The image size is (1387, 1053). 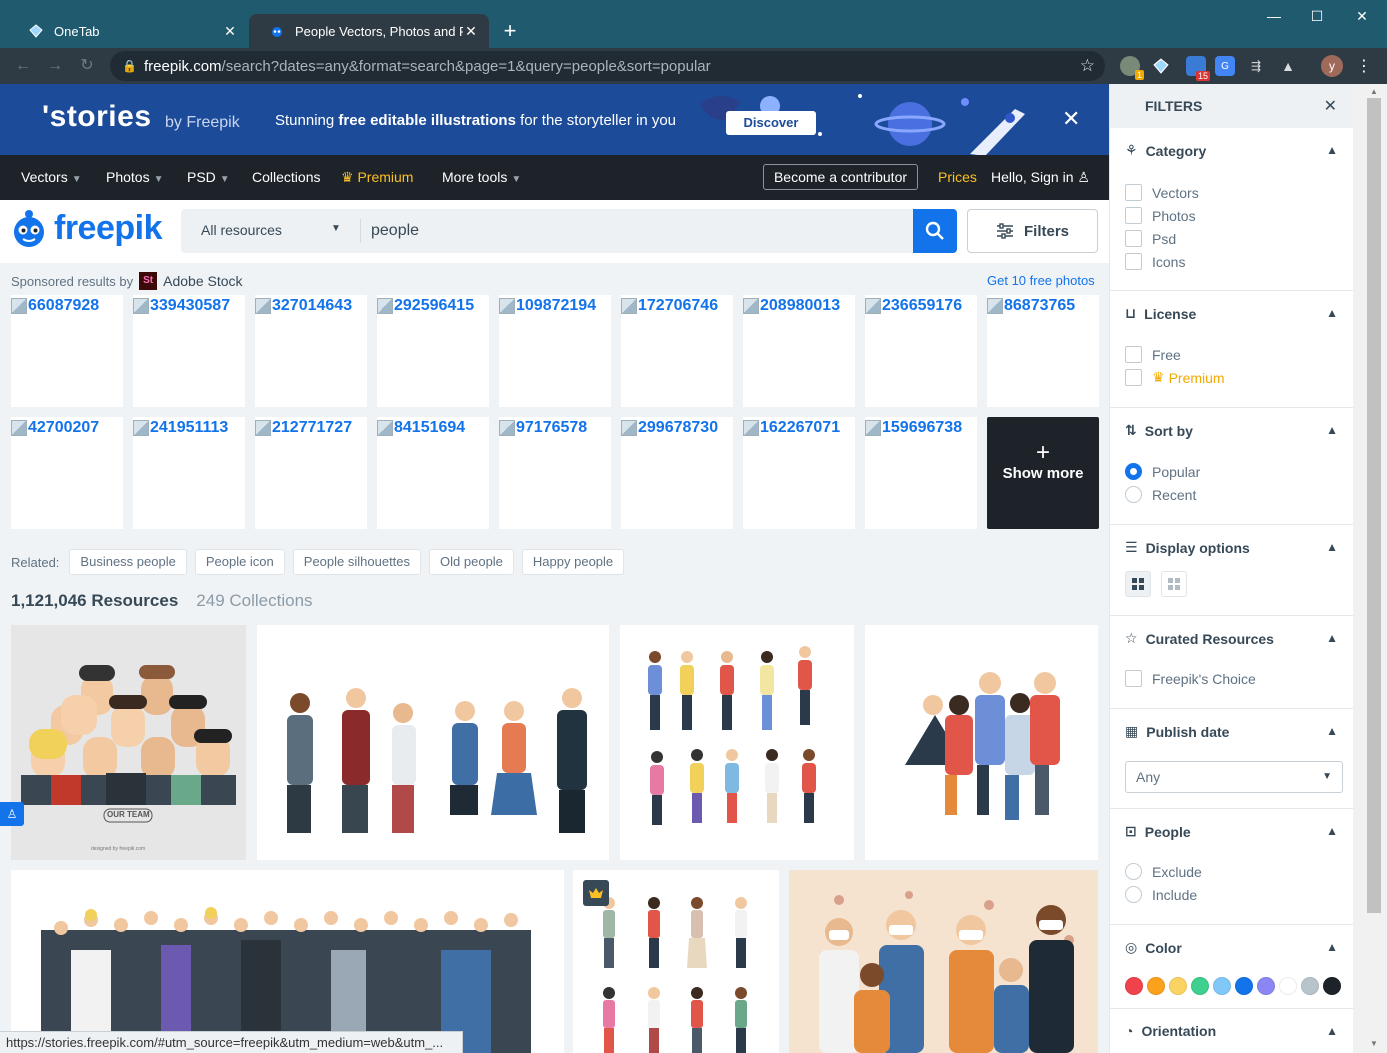 I want to click on sign-in-link: Hello, Sign in ♙, so click(x=1040, y=177).